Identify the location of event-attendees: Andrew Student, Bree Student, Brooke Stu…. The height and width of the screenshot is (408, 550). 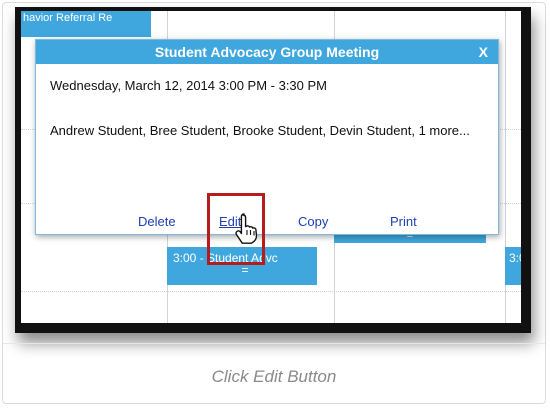
(260, 130).